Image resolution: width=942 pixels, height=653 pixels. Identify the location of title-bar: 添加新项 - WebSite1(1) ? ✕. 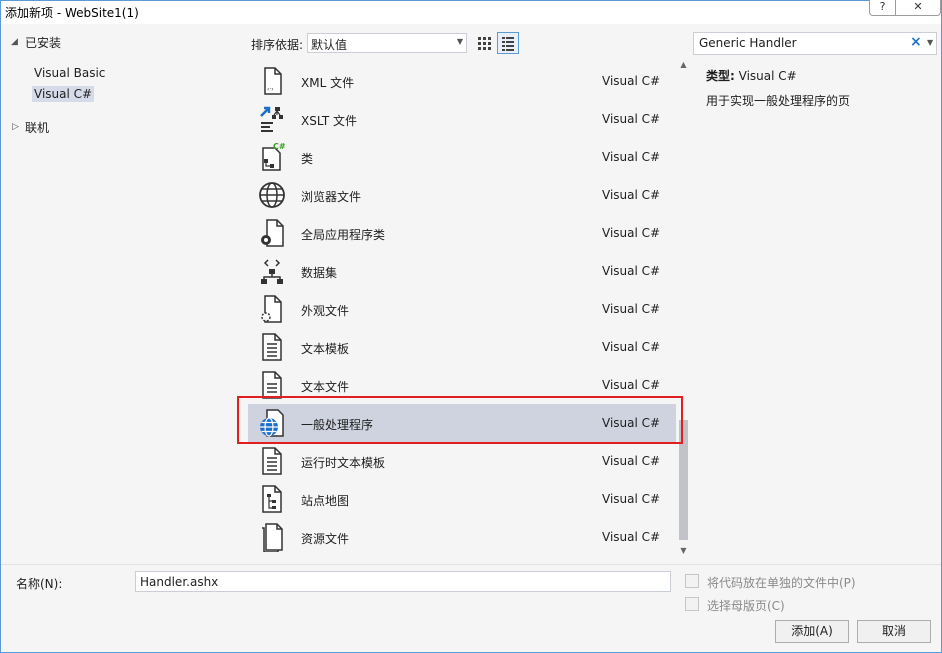
(471, 11).